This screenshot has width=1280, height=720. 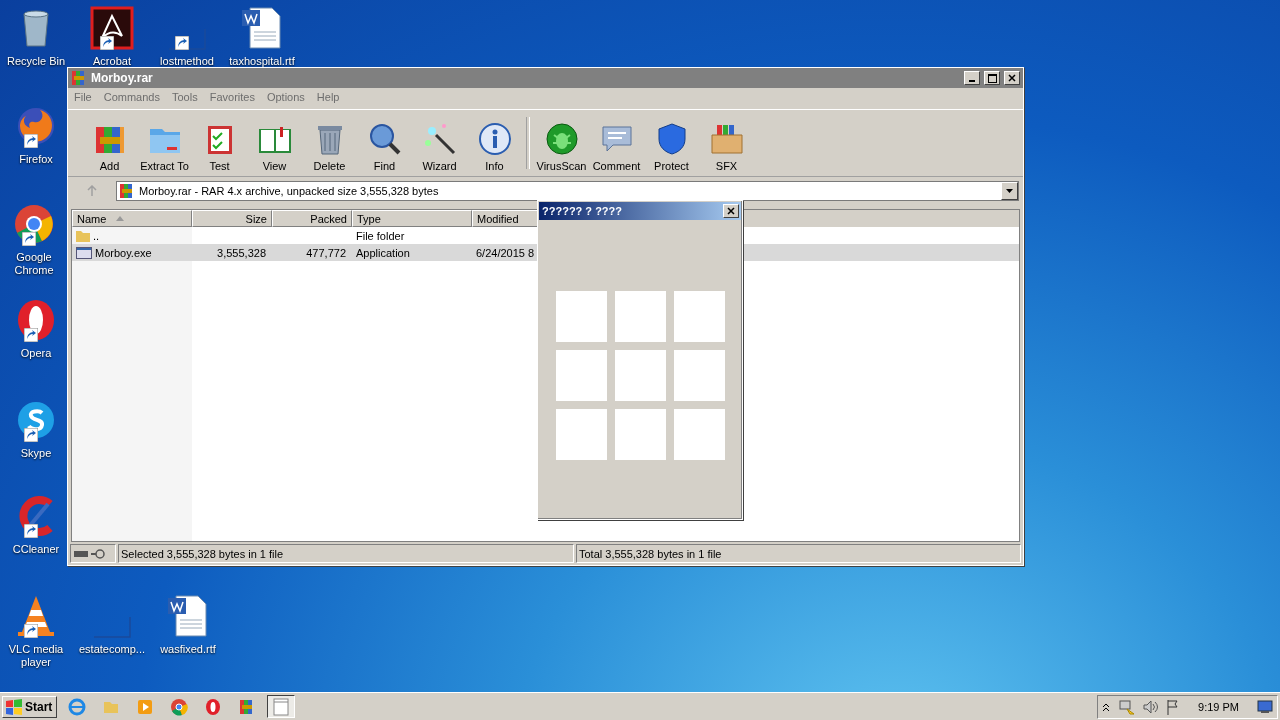 What do you see at coordinates (96, 235) in the screenshot?
I see `file-cell: ..` at bounding box center [96, 235].